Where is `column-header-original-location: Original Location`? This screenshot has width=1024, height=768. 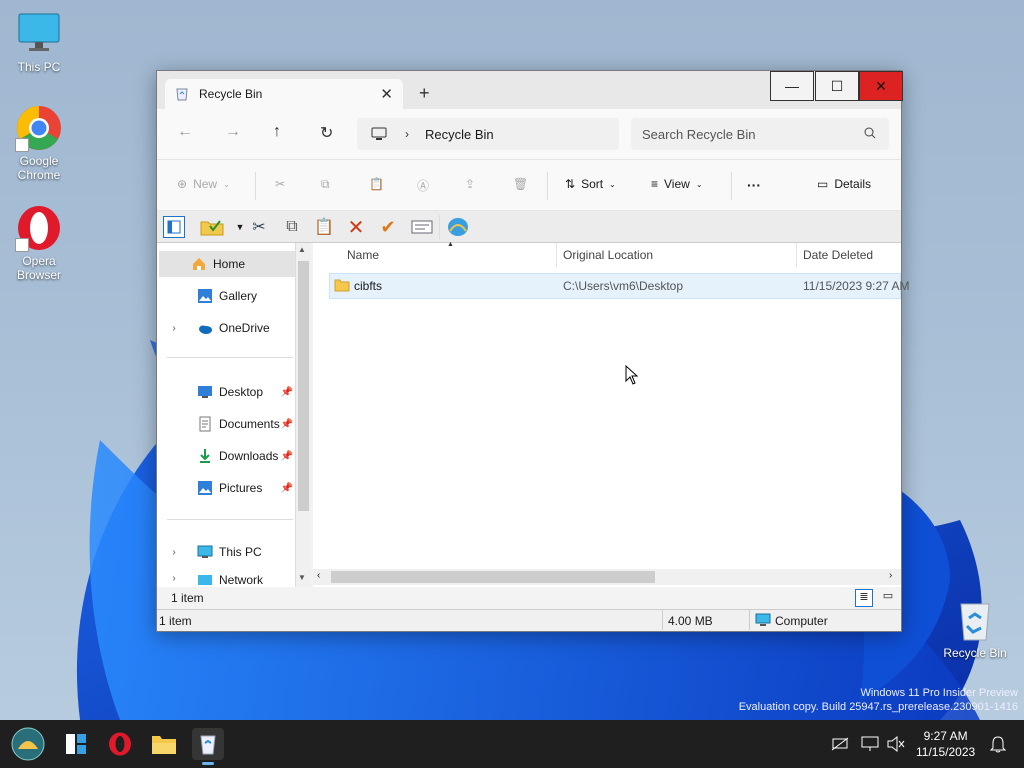
column-header-original-location: Original Location is located at coordinates (677, 255).